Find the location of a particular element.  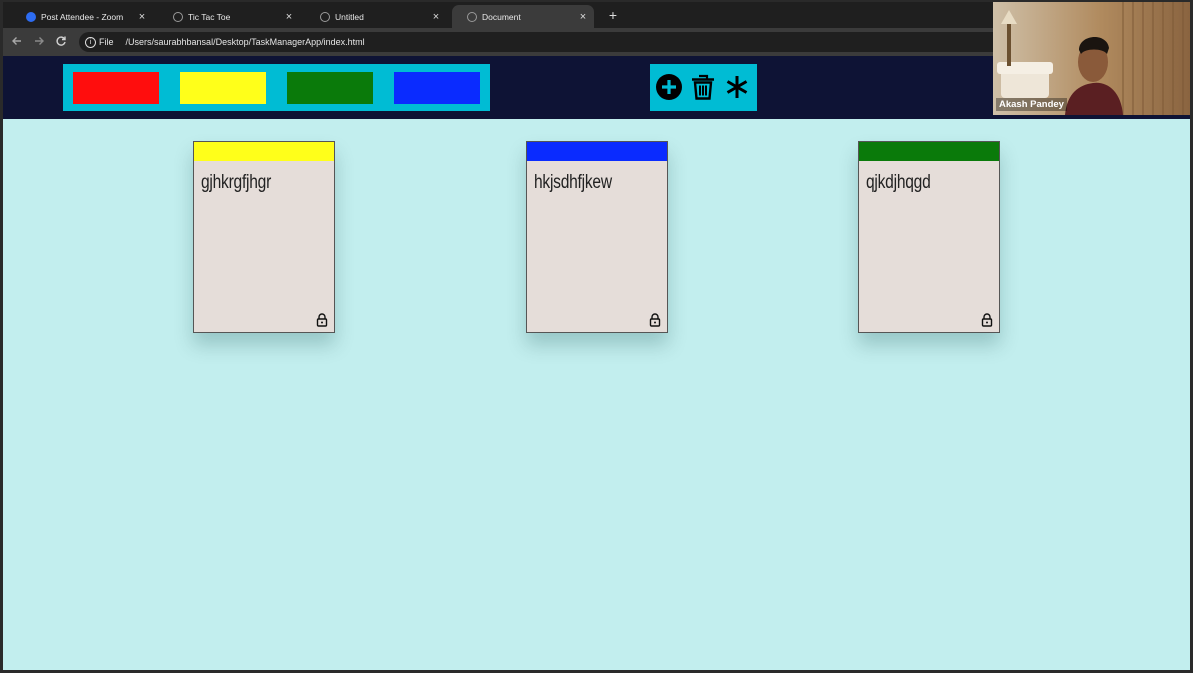

tab-tic-tac-toe: Tic Tac Toe × is located at coordinates (229, 16).